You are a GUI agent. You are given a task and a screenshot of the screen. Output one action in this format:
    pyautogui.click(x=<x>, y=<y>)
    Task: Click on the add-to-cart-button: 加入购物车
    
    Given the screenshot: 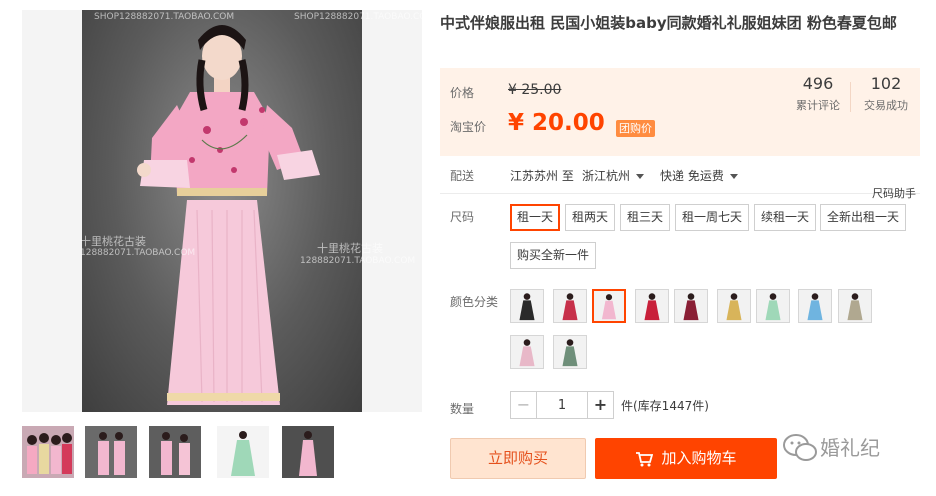 What is the action you would take?
    pyautogui.click(x=686, y=458)
    